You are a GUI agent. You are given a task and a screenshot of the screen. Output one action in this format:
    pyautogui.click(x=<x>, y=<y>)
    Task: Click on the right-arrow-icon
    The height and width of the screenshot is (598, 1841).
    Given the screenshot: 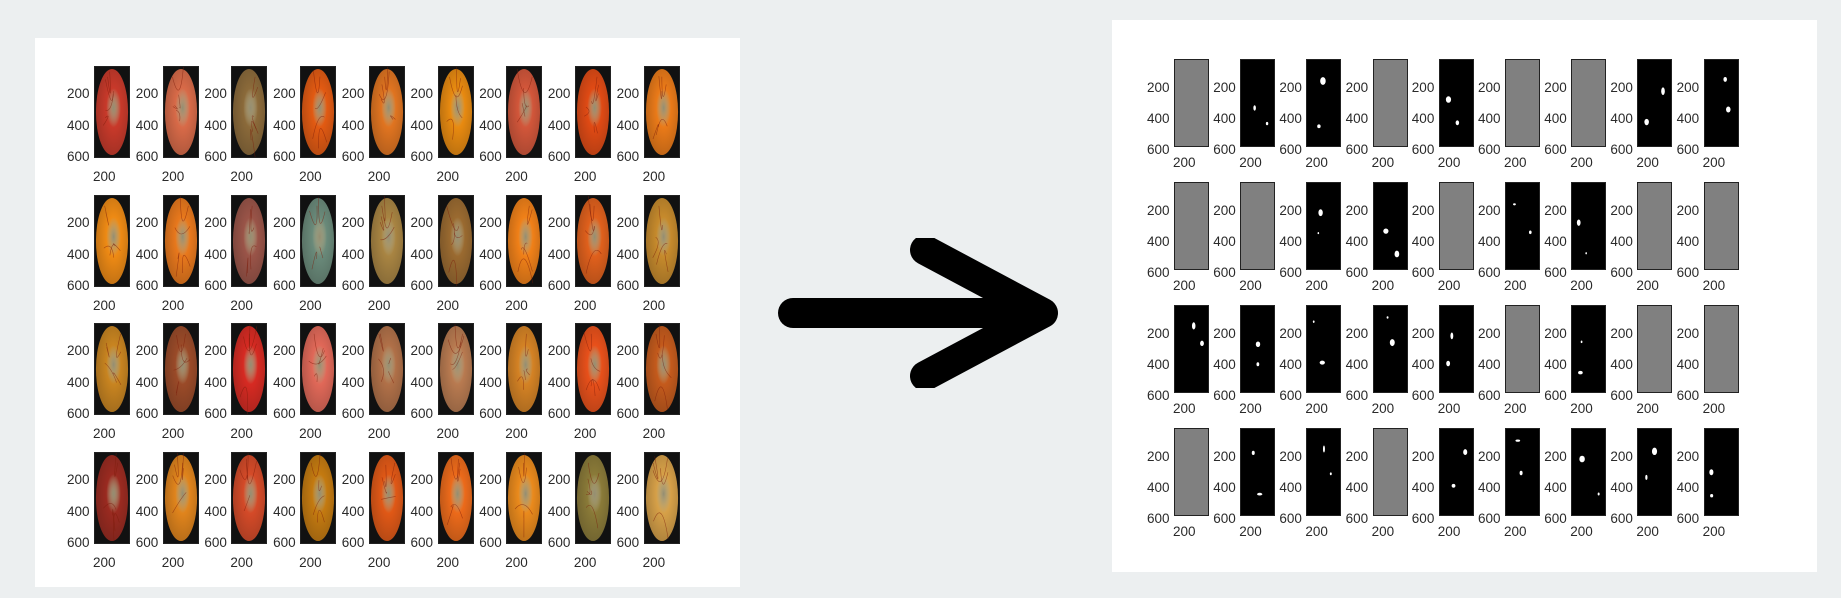 What is the action you would take?
    pyautogui.click(x=918, y=313)
    